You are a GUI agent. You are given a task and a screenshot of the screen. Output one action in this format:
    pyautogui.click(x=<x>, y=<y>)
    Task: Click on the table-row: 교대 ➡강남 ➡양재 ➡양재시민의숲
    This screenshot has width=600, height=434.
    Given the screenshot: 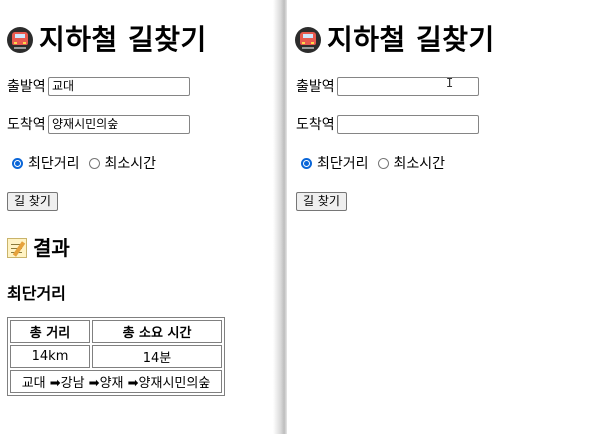 What is the action you would take?
    pyautogui.click(x=116, y=381)
    